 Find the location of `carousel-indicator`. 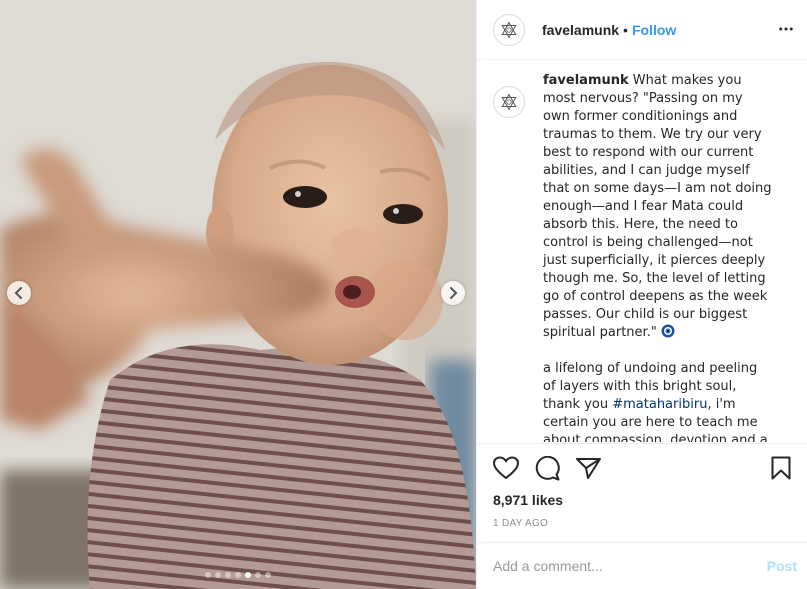

carousel-indicator is located at coordinates (238, 575).